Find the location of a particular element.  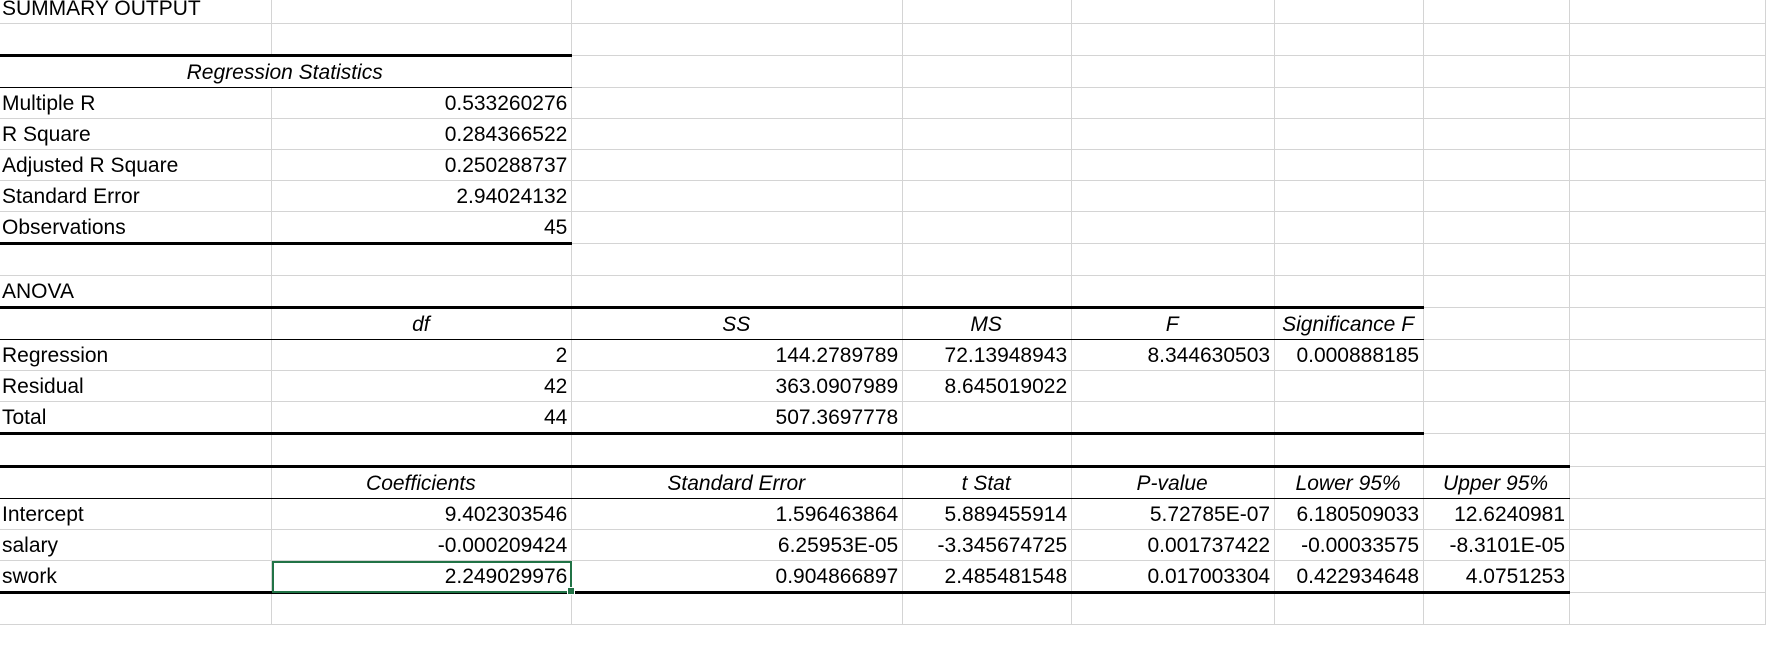

coef-upper-95: -8.3101E-05 is located at coordinates (1497, 545).